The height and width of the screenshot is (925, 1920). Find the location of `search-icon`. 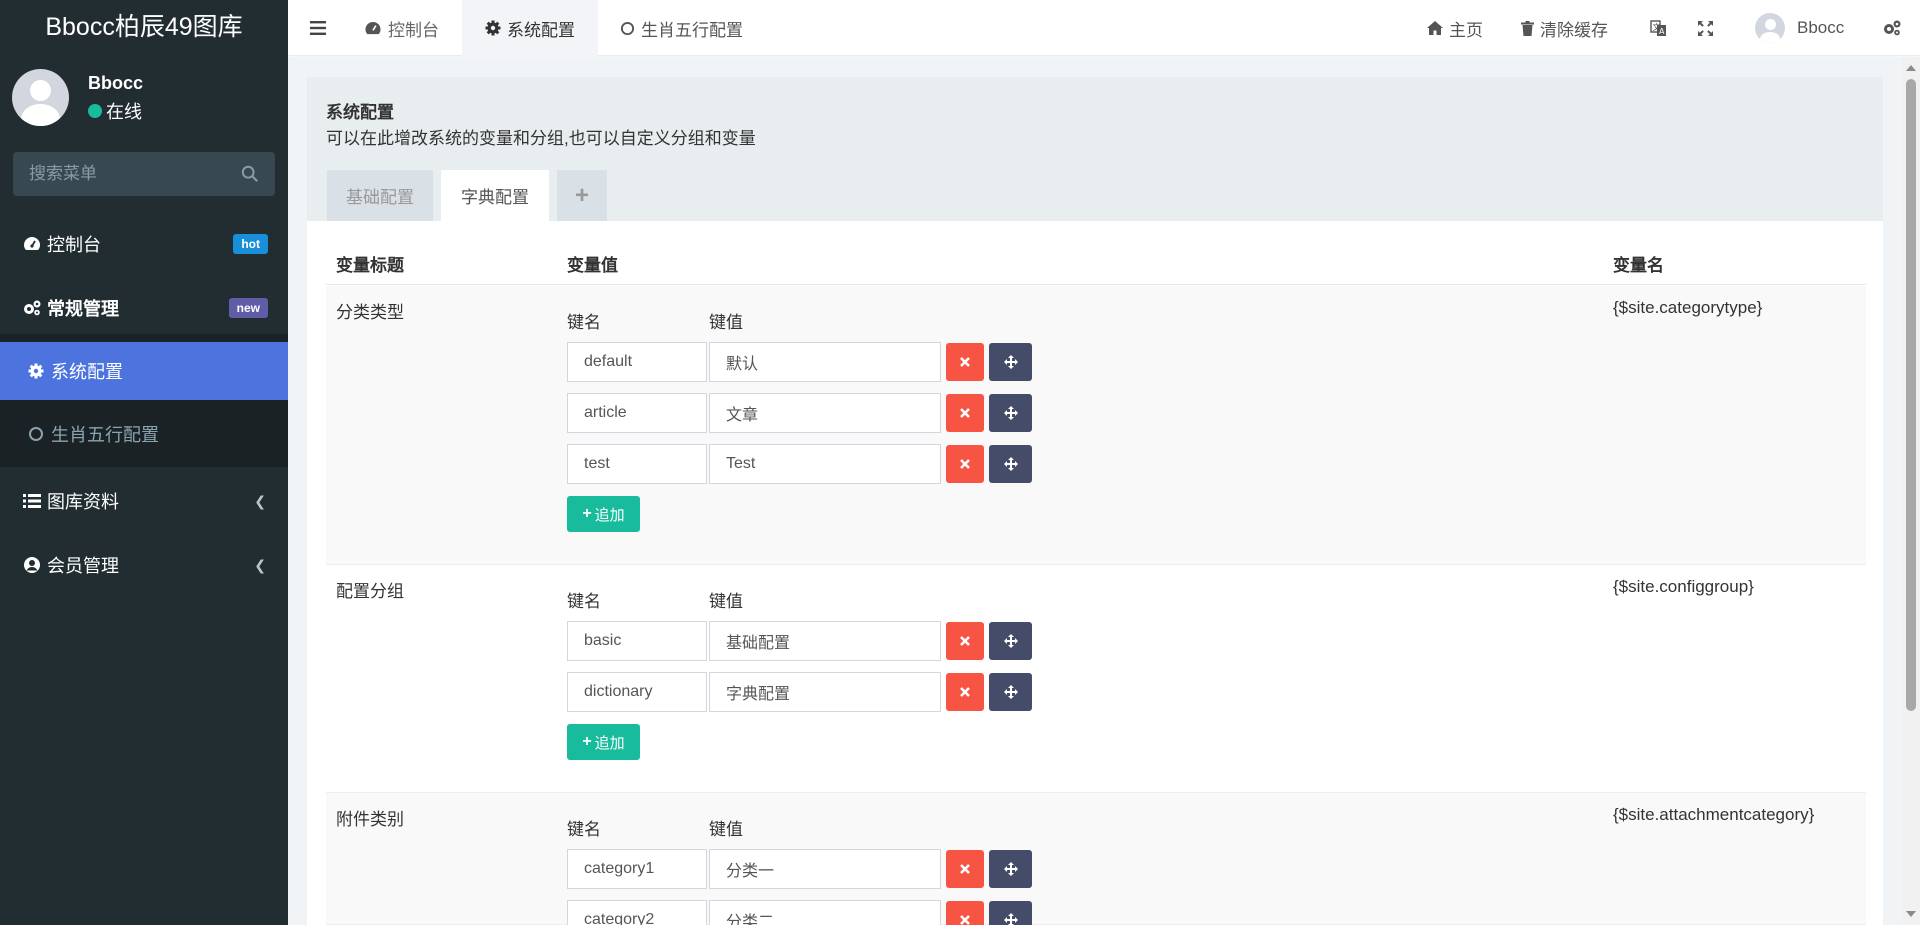

search-icon is located at coordinates (250, 174).